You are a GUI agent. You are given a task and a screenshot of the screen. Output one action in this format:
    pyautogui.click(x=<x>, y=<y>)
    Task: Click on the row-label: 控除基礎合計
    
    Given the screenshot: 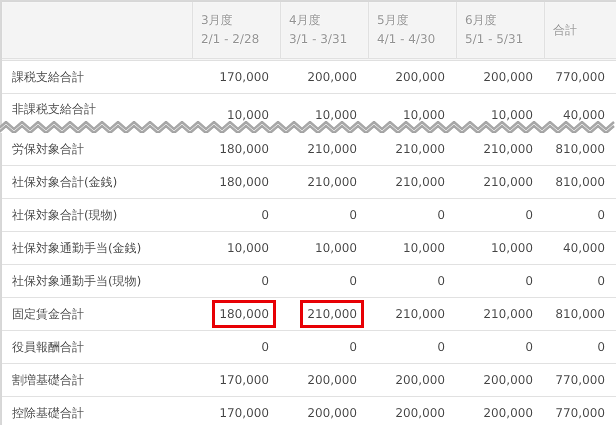 What is the action you would take?
    pyautogui.click(x=48, y=413)
    